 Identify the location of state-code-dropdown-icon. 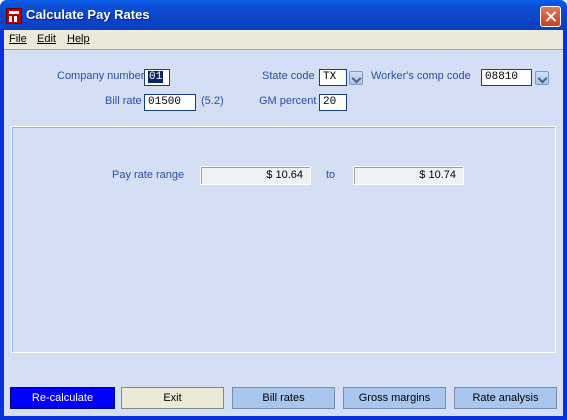
(356, 78).